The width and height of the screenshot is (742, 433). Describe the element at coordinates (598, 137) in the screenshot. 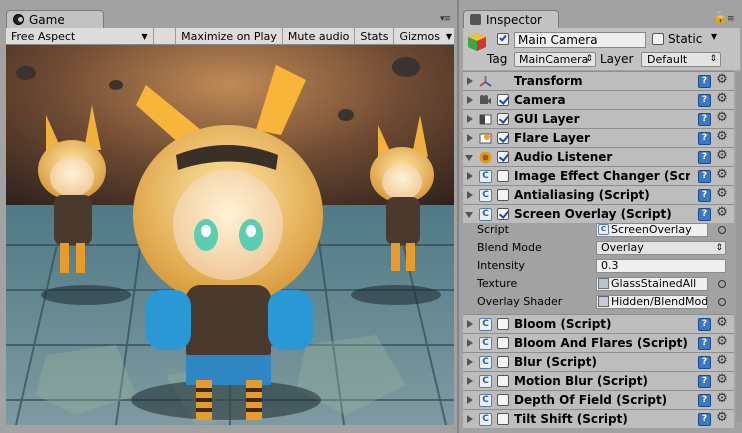

I see `component-header: Flare Layer? ⚙` at that location.